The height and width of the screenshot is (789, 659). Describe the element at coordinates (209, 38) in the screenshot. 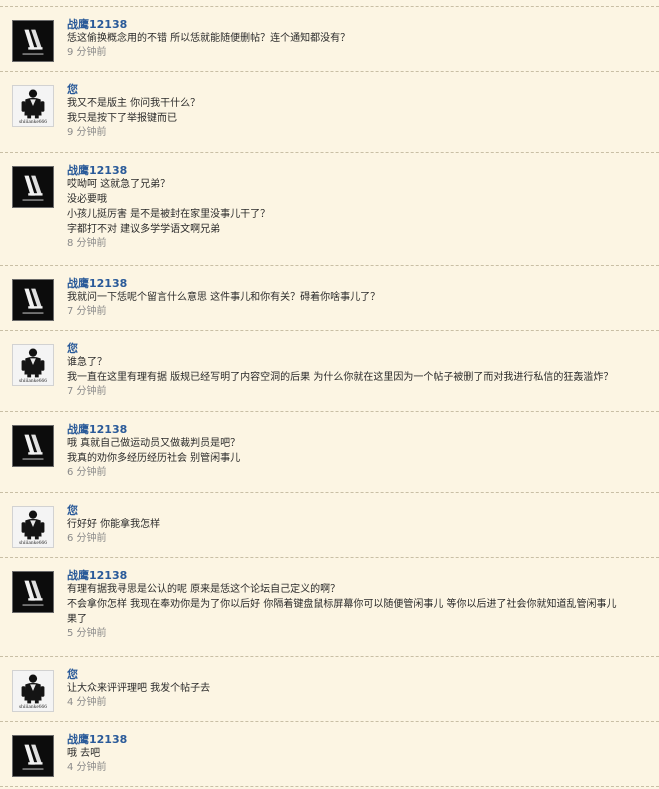

I see `message-text-line: 恁这偷换概念用的不错 所以恁就能随便删帖？连个通知都没有？` at that location.